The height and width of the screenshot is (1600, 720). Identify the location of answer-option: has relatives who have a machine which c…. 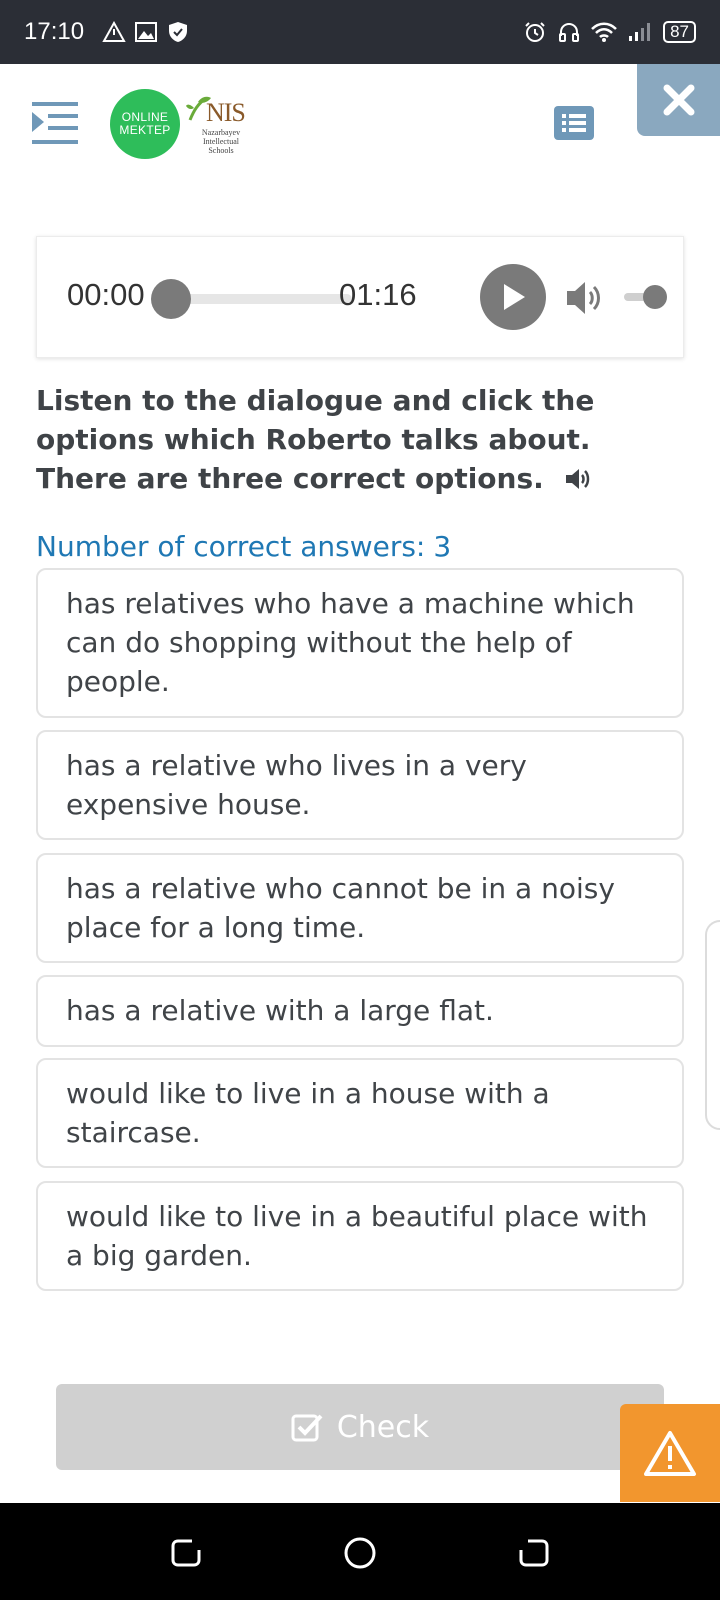
(360, 643).